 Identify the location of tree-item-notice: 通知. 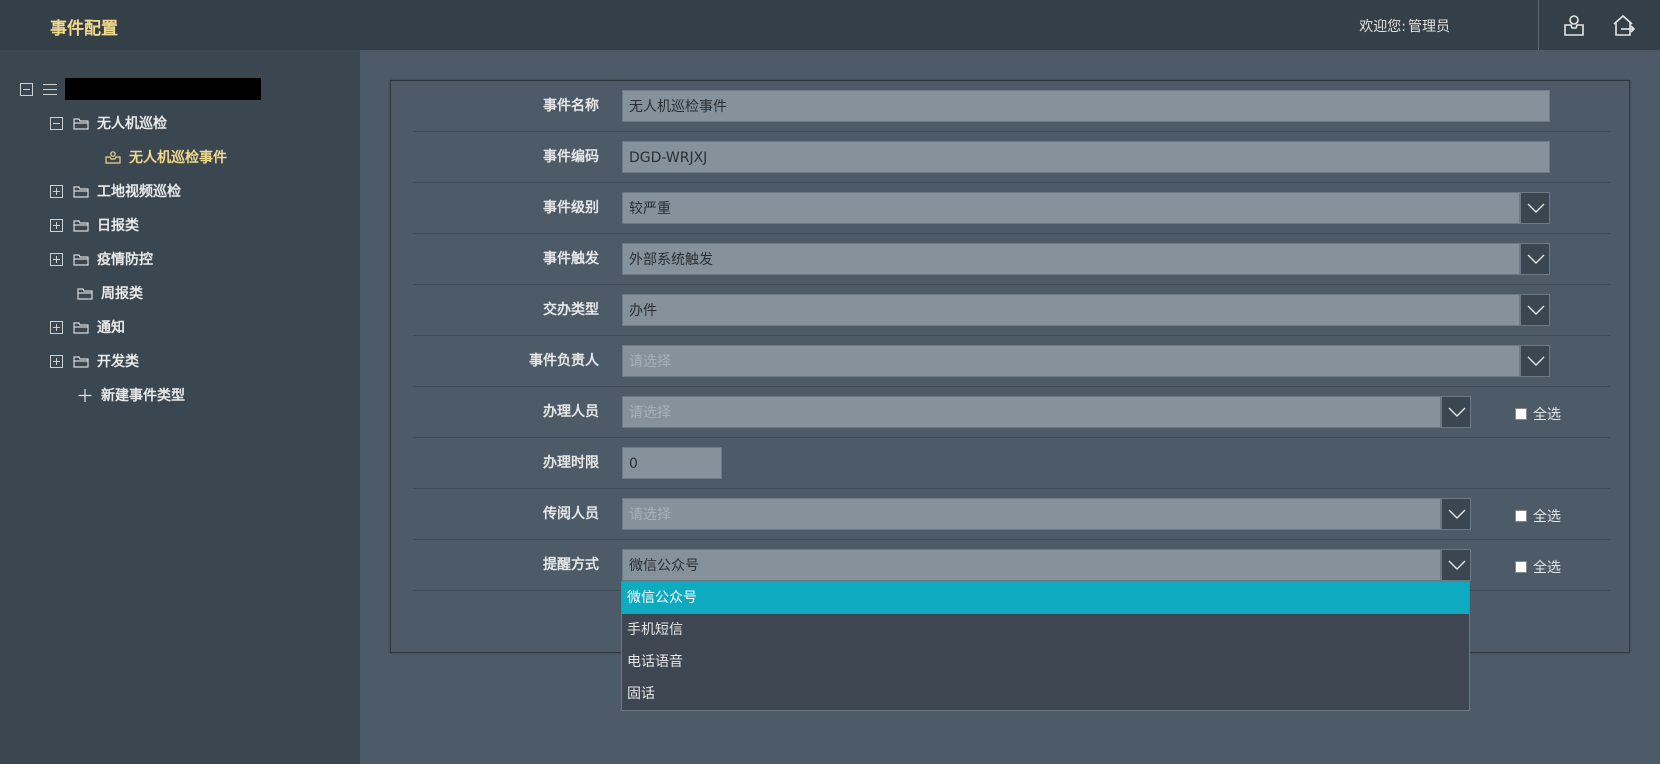
(87, 327).